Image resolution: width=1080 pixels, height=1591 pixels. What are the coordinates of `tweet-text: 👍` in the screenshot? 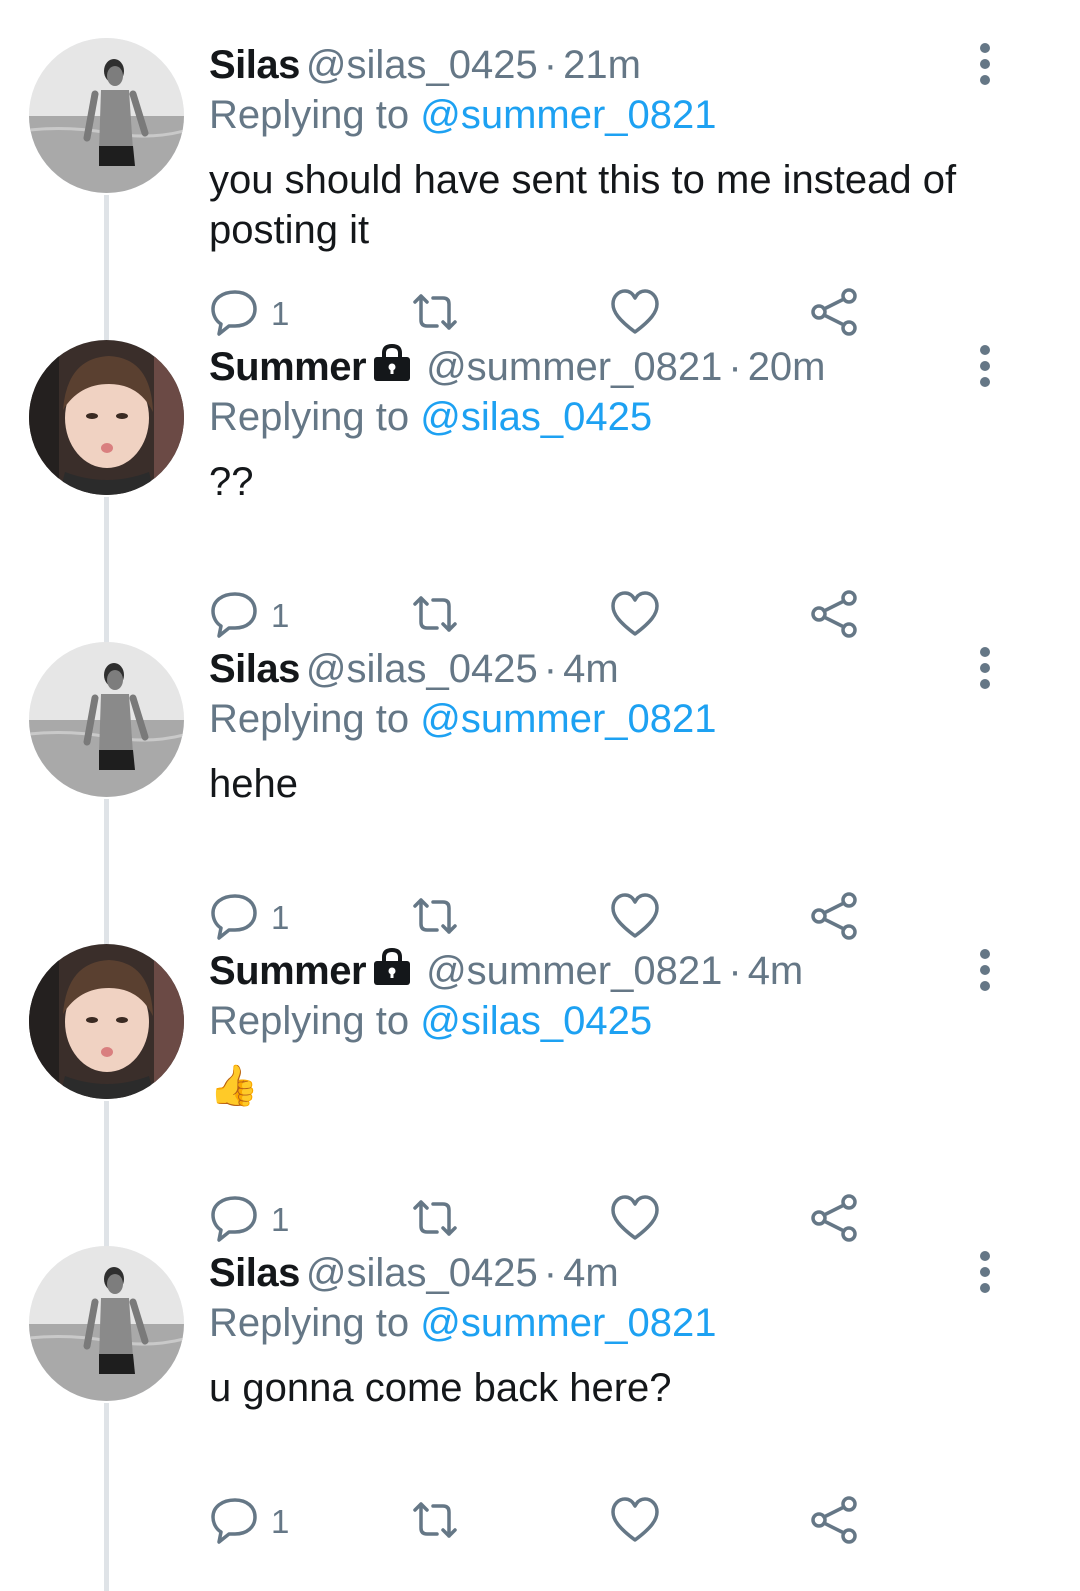 It's located at (234, 1086).